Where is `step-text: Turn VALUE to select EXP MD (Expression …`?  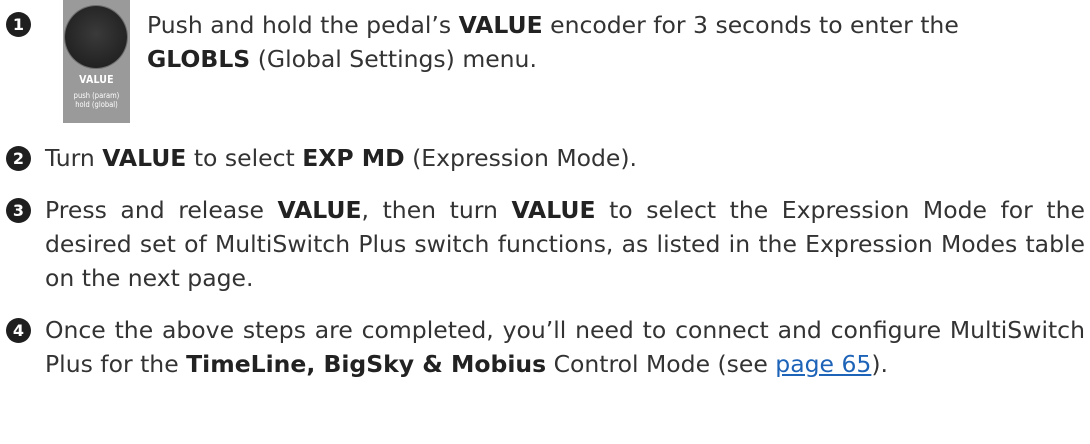 step-text: Turn VALUE to select EXP MD (Expression … is located at coordinates (341, 158).